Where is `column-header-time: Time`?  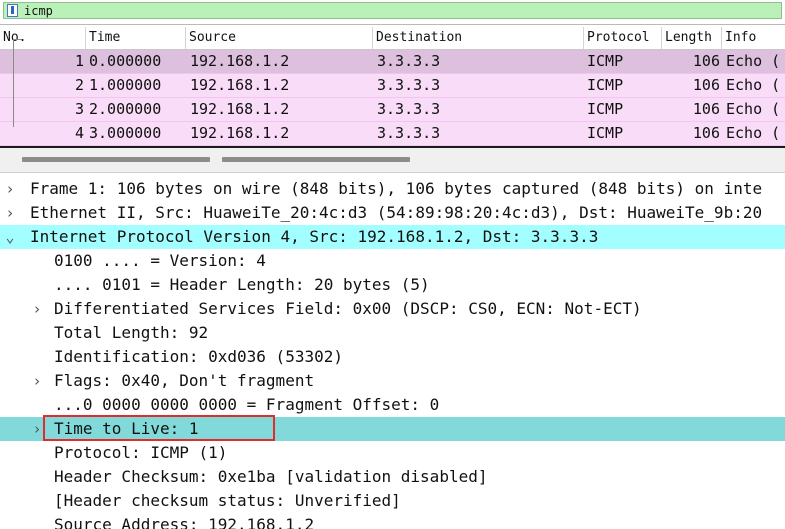 column-header-time: Time is located at coordinates (136, 38).